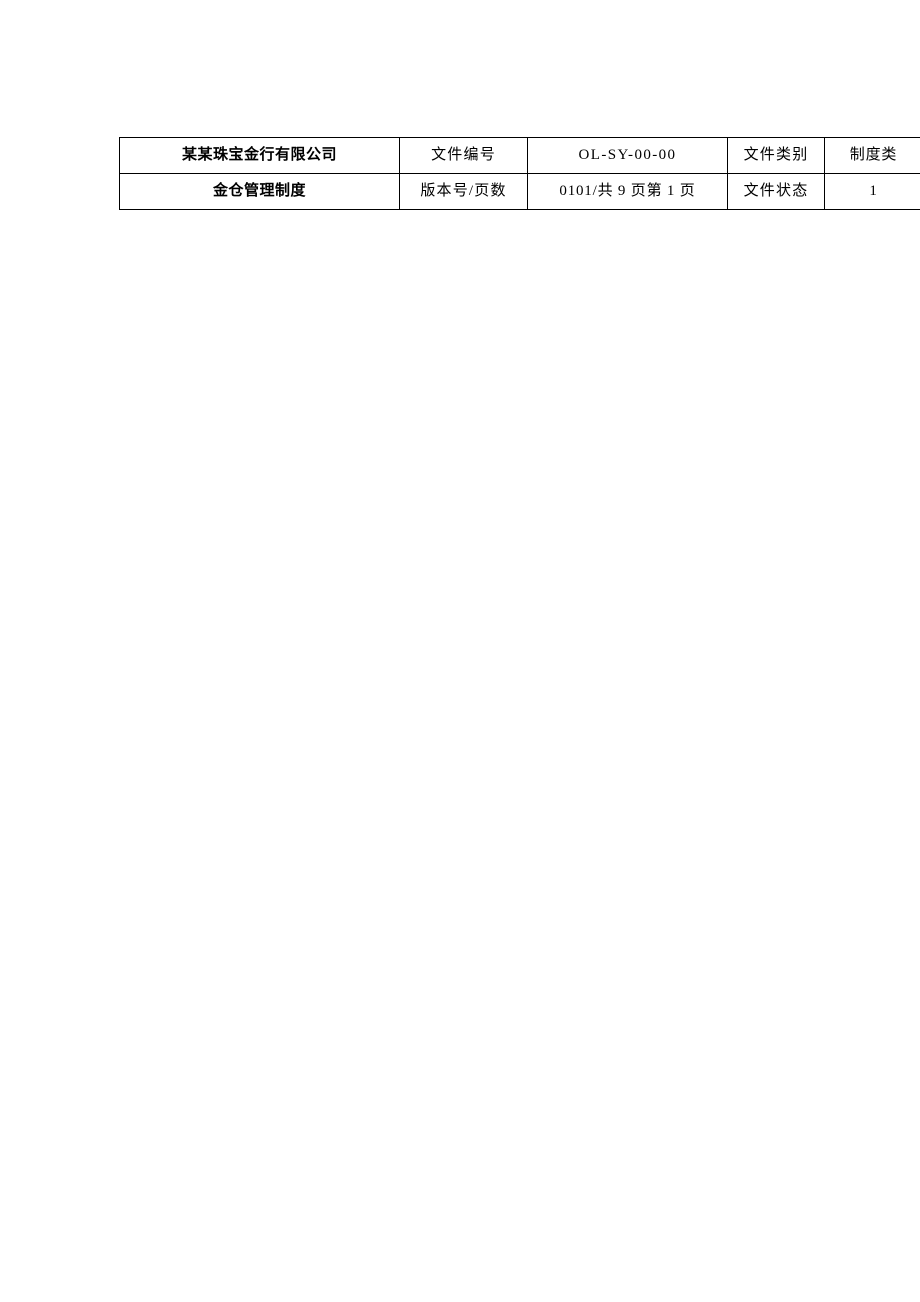 The image size is (920, 1302). I want to click on table-row: 金仓管理制度 版本号/页数 0101/共 9 页第 1 页 文件状态 1, so click(519, 191).